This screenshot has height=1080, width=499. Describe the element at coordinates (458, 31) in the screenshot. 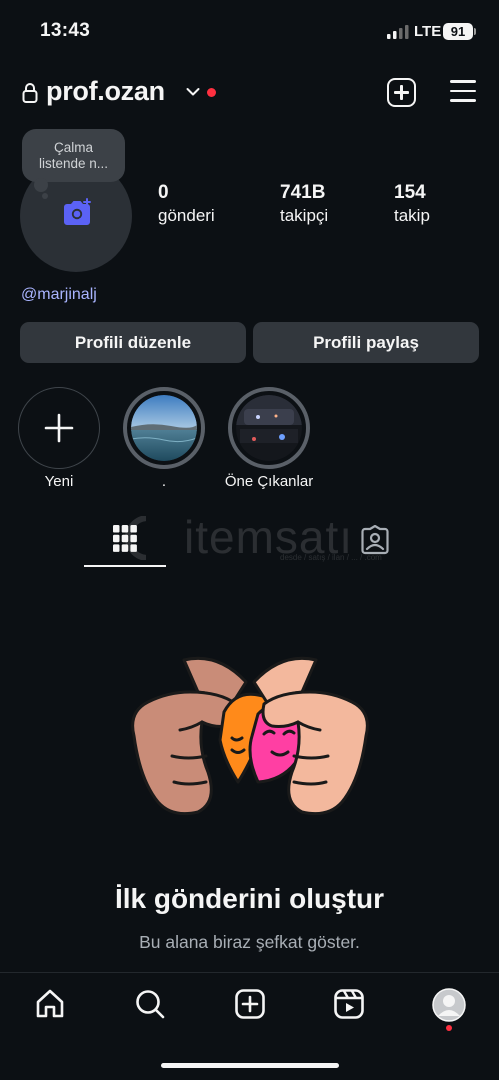

I see `battery-icon: 91` at that location.